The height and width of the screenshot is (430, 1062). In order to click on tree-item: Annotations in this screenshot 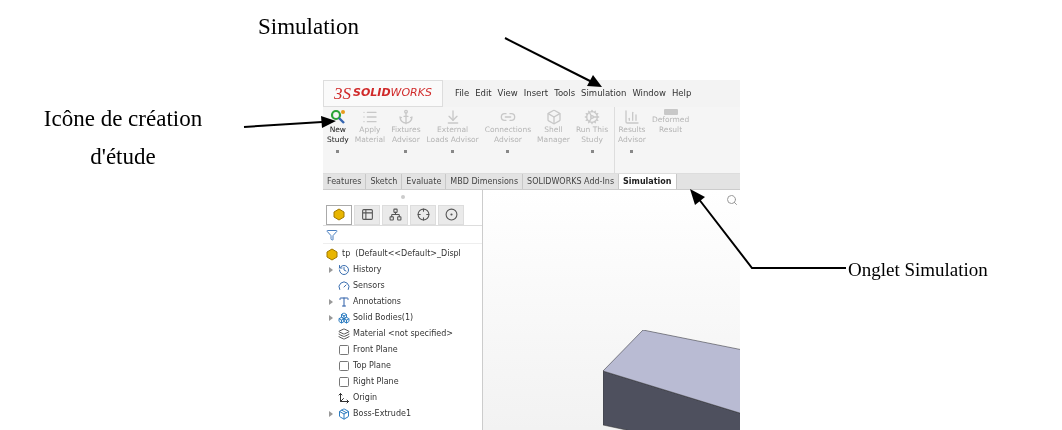, I will do `click(377, 302)`.